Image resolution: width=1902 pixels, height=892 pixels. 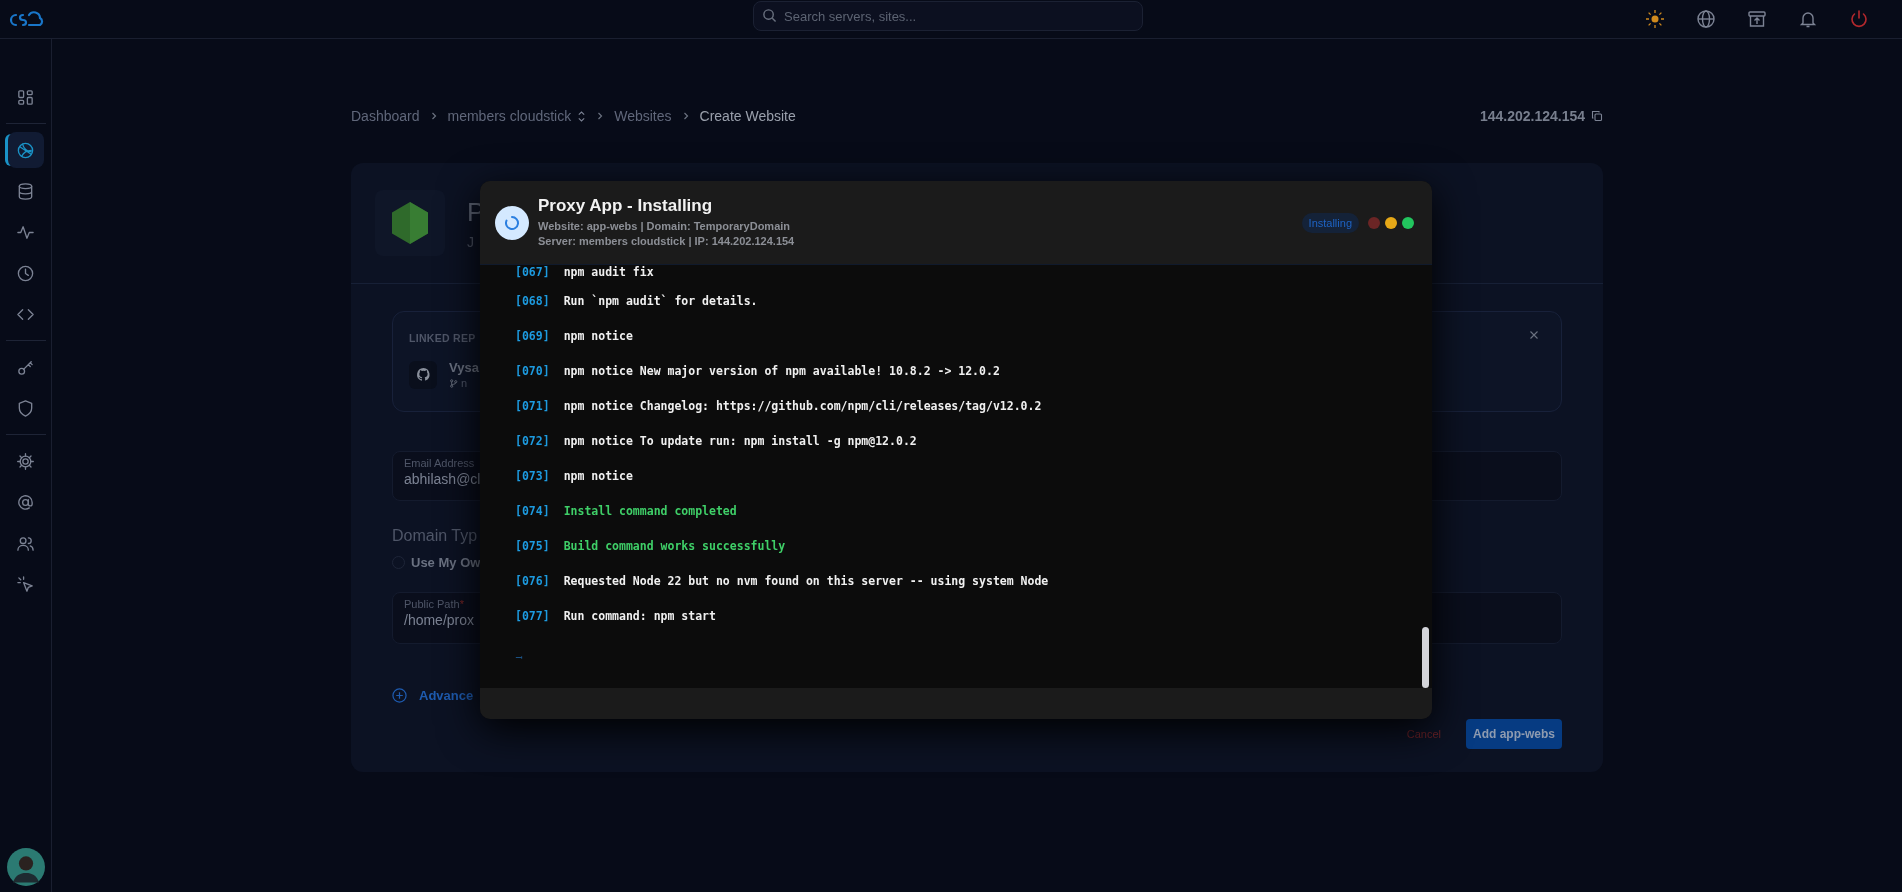 What do you see at coordinates (1330, 222) in the screenshot?
I see `status-badge: Installing` at bounding box center [1330, 222].